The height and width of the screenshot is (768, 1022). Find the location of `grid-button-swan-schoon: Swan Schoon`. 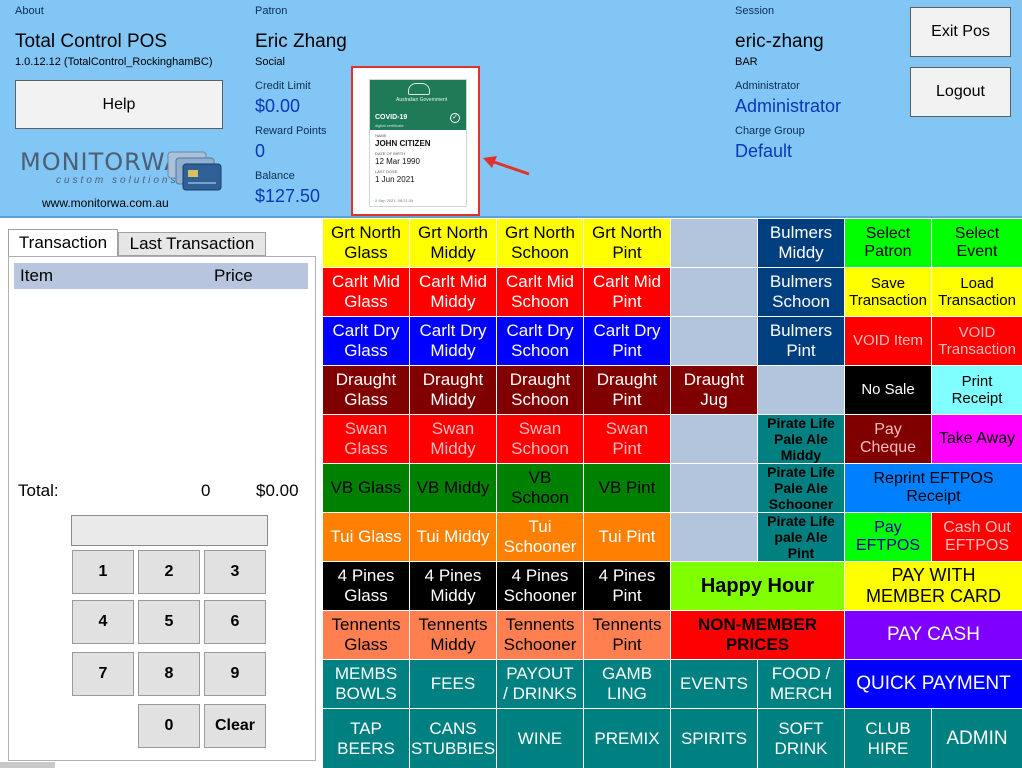

grid-button-swan-schoon: Swan Schoon is located at coordinates (540, 439).